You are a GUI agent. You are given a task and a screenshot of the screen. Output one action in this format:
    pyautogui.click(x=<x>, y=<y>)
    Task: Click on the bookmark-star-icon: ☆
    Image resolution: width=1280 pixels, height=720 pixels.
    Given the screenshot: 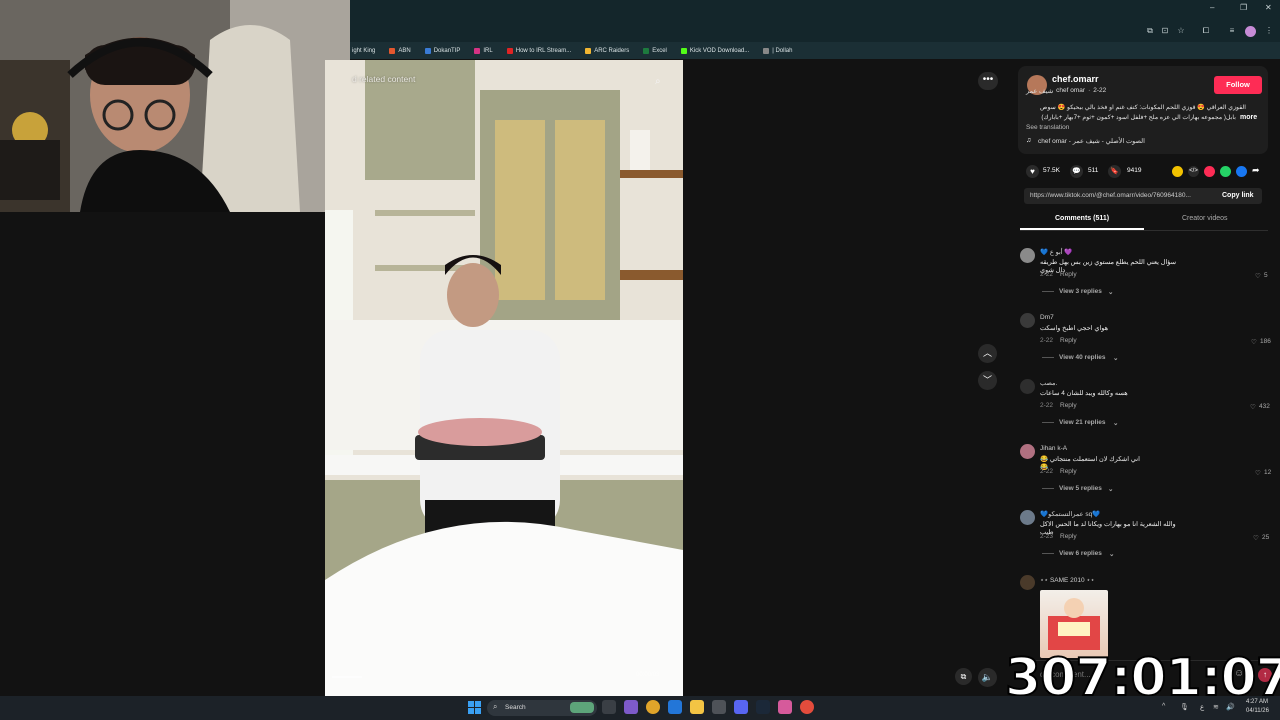 What is the action you would take?
    pyautogui.click(x=1181, y=31)
    